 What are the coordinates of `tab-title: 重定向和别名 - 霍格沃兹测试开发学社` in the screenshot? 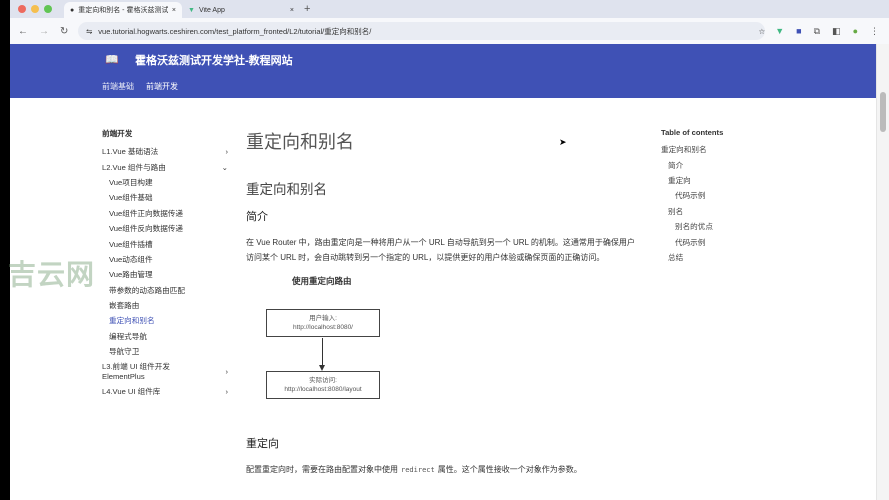 It's located at (123, 10).